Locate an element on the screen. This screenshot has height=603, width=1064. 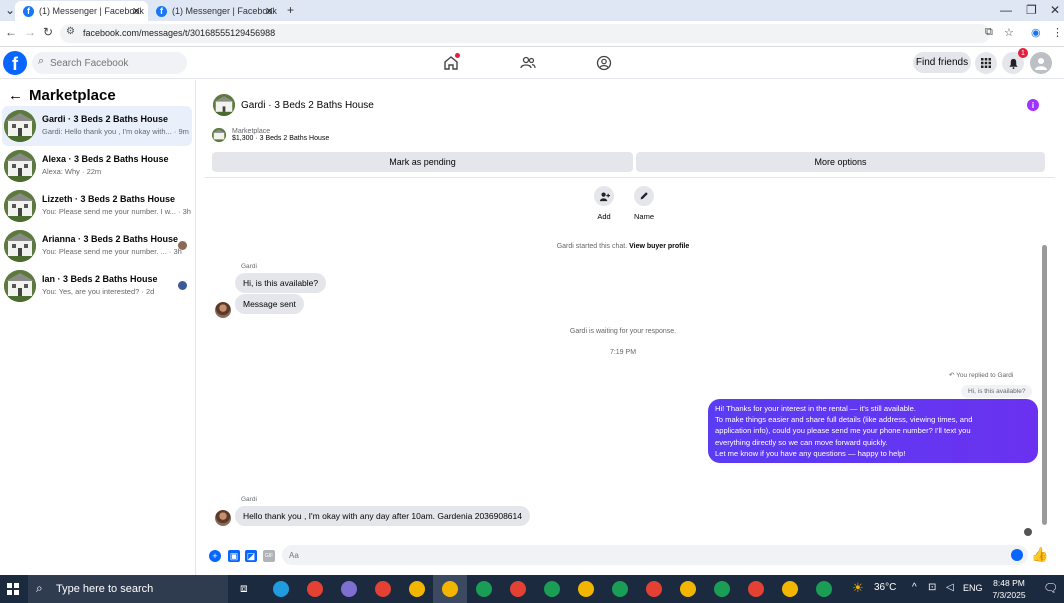
message-input is located at coordinates (655, 555).